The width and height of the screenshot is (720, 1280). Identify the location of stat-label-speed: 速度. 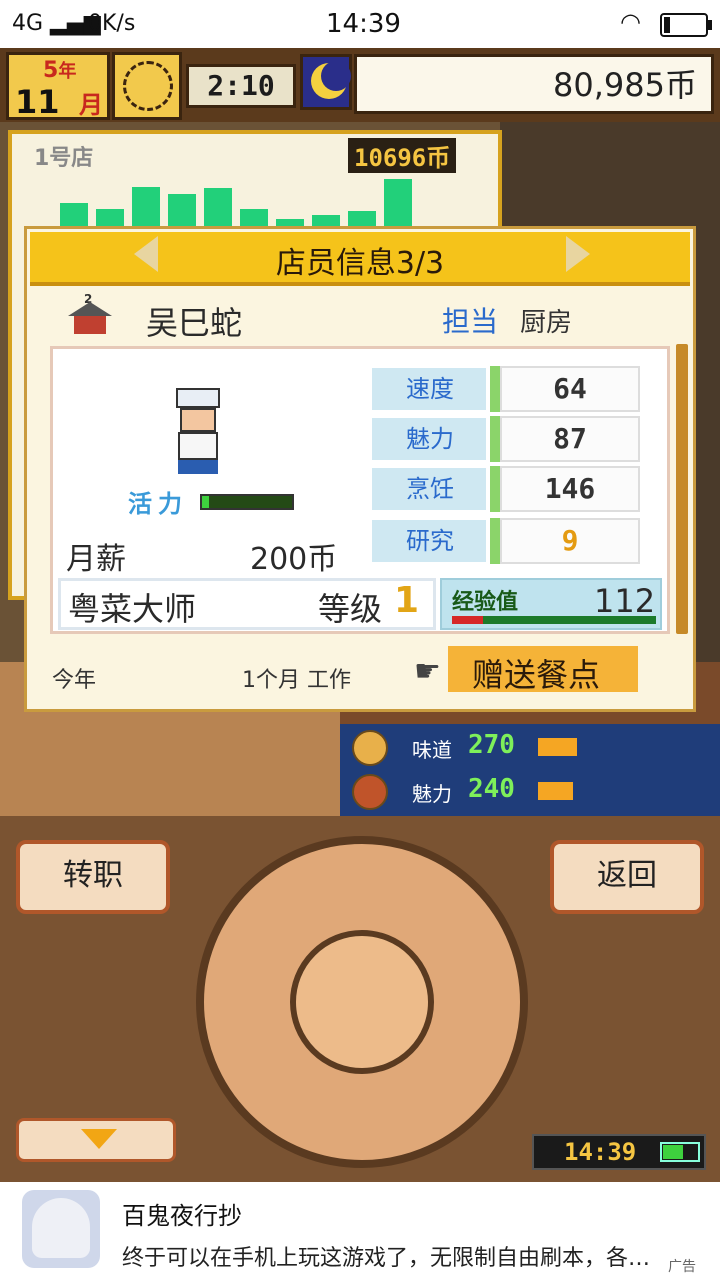
(429, 389).